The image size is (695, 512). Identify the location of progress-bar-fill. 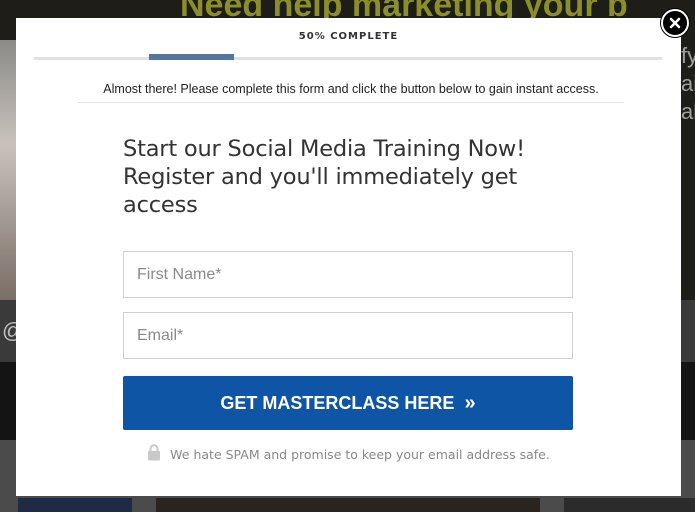
(191, 57).